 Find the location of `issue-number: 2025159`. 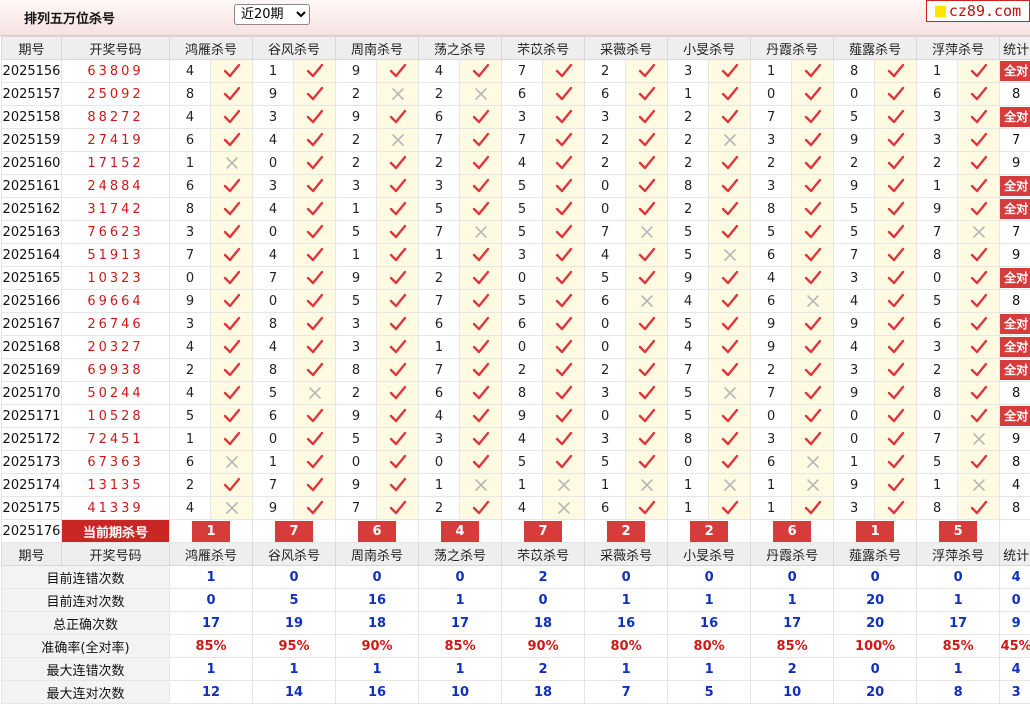

issue-number: 2025159 is located at coordinates (32, 140).